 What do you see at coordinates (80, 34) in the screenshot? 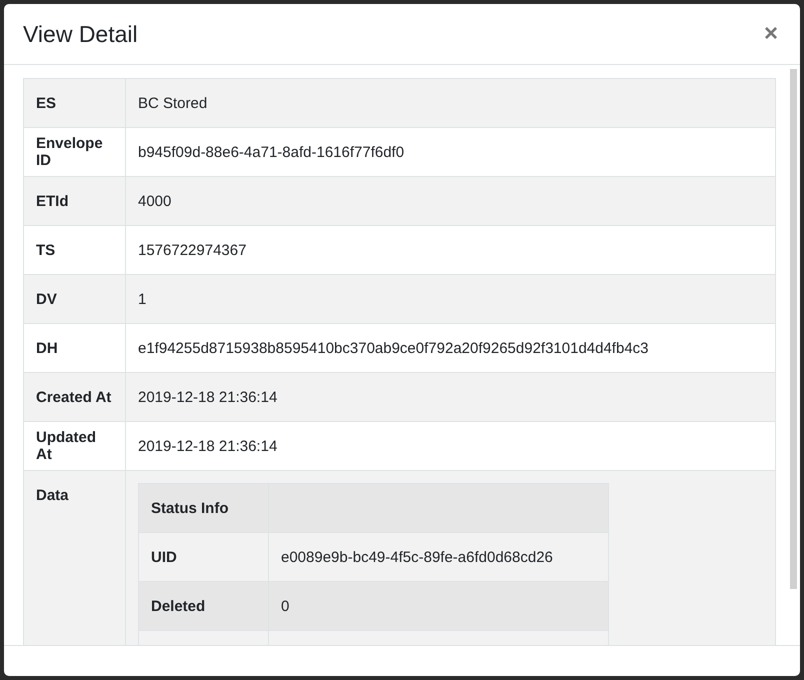
I see `modal-title: View Detail` at bounding box center [80, 34].